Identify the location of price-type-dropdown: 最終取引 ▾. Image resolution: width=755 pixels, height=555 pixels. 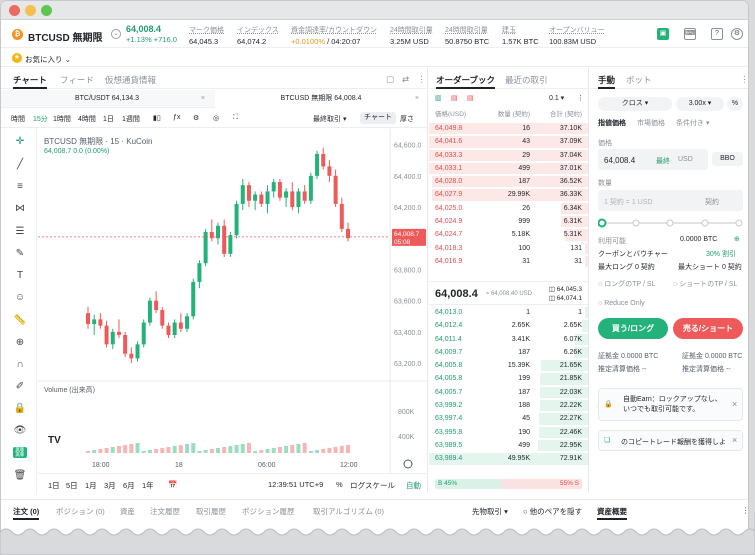
(329, 119).